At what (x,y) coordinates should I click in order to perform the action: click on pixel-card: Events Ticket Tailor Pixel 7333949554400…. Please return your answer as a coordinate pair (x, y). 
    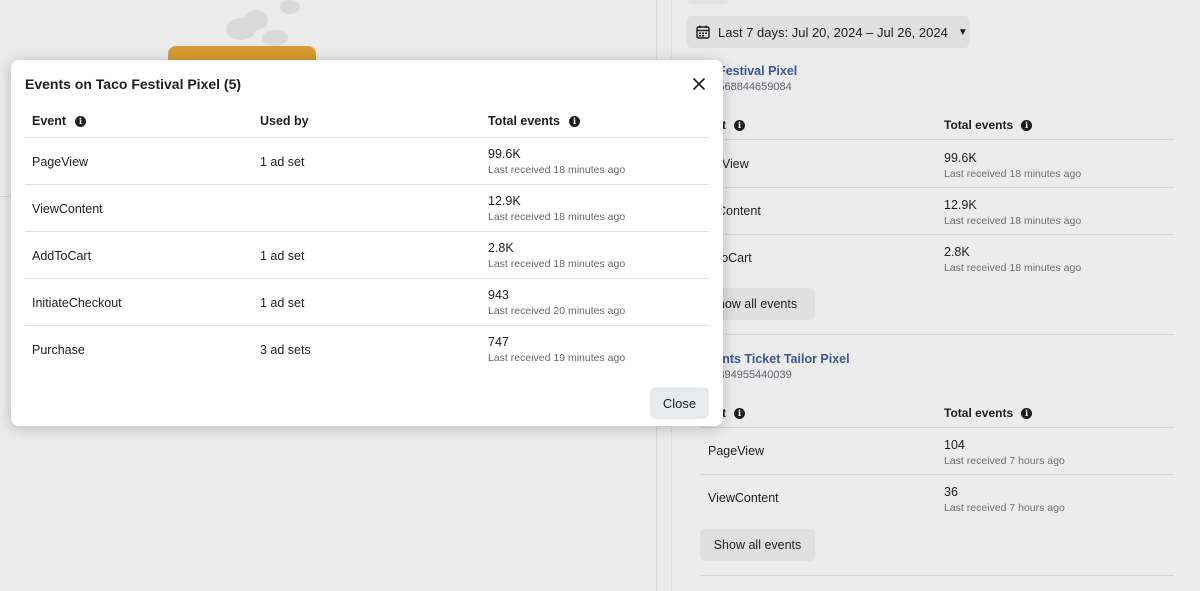
    Looking at the image, I should click on (937, 464).